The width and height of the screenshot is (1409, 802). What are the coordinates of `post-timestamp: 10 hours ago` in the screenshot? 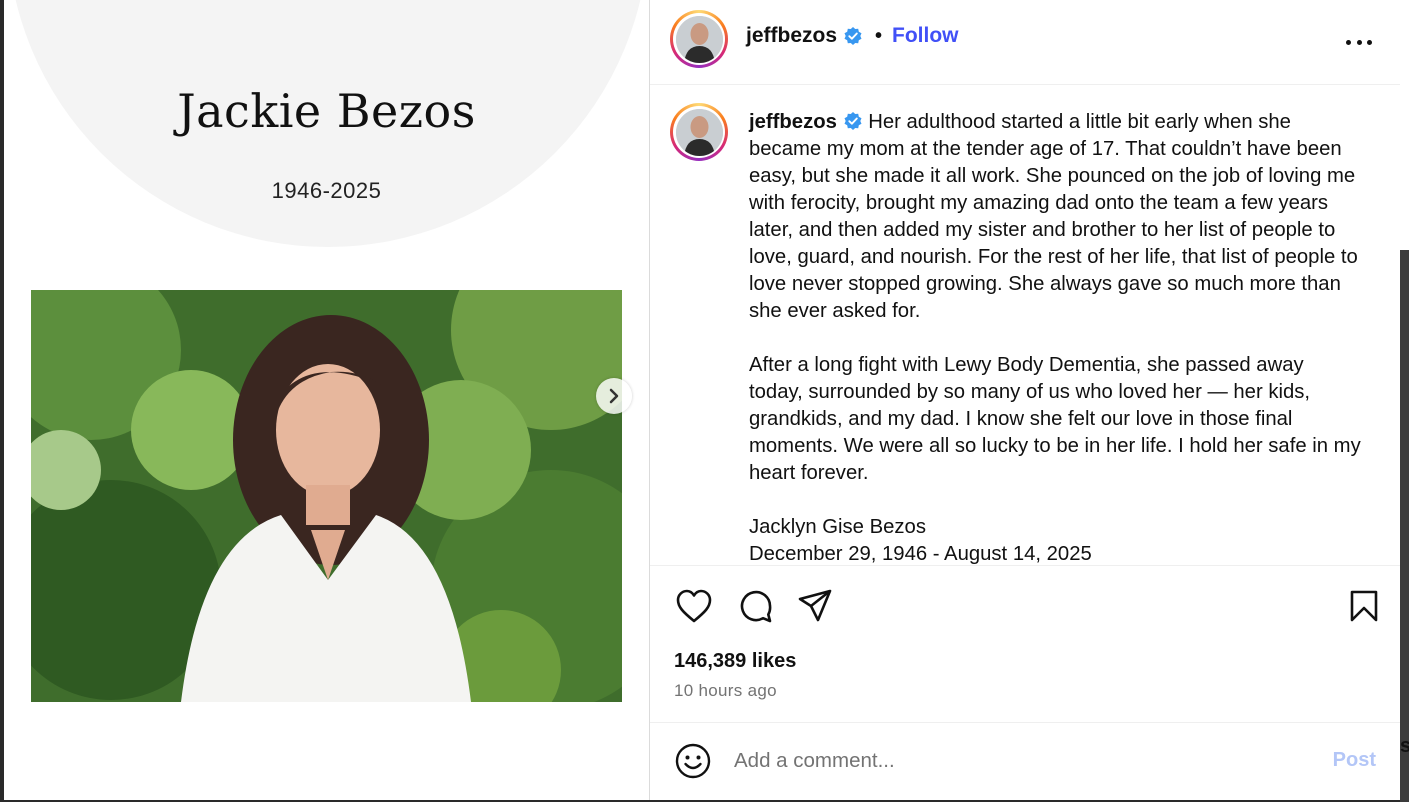 It's located at (725, 691).